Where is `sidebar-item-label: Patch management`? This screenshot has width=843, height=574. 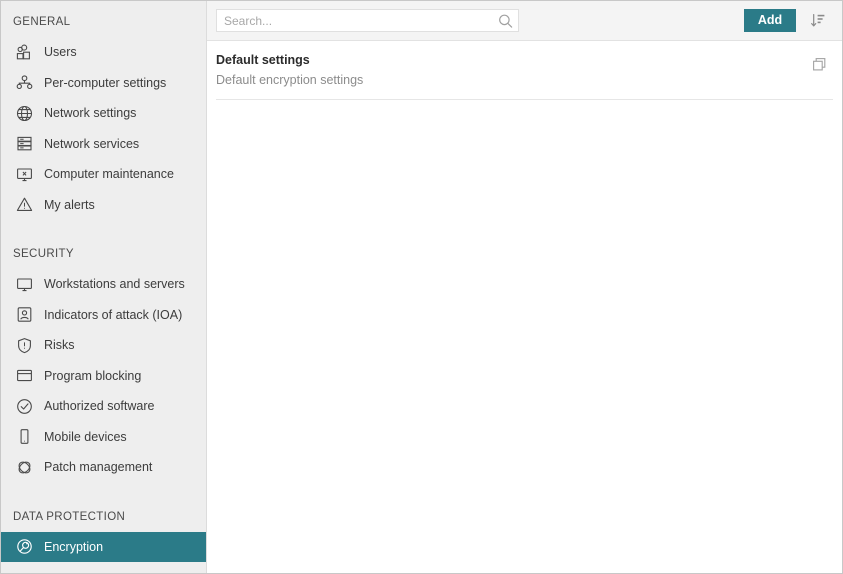 sidebar-item-label: Patch management is located at coordinates (98, 467).